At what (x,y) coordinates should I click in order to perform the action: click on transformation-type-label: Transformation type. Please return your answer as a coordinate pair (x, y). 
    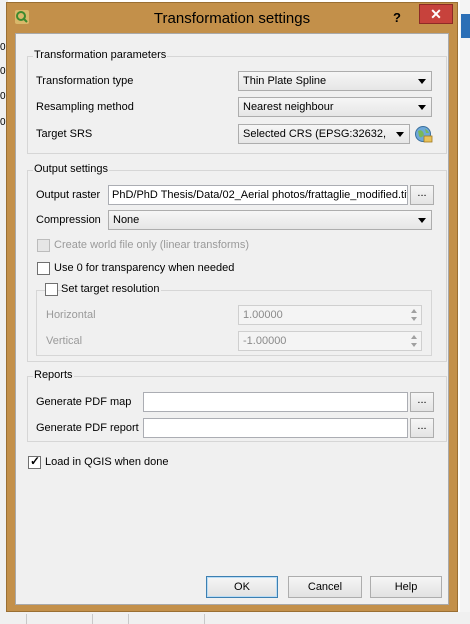
    Looking at the image, I should click on (85, 81).